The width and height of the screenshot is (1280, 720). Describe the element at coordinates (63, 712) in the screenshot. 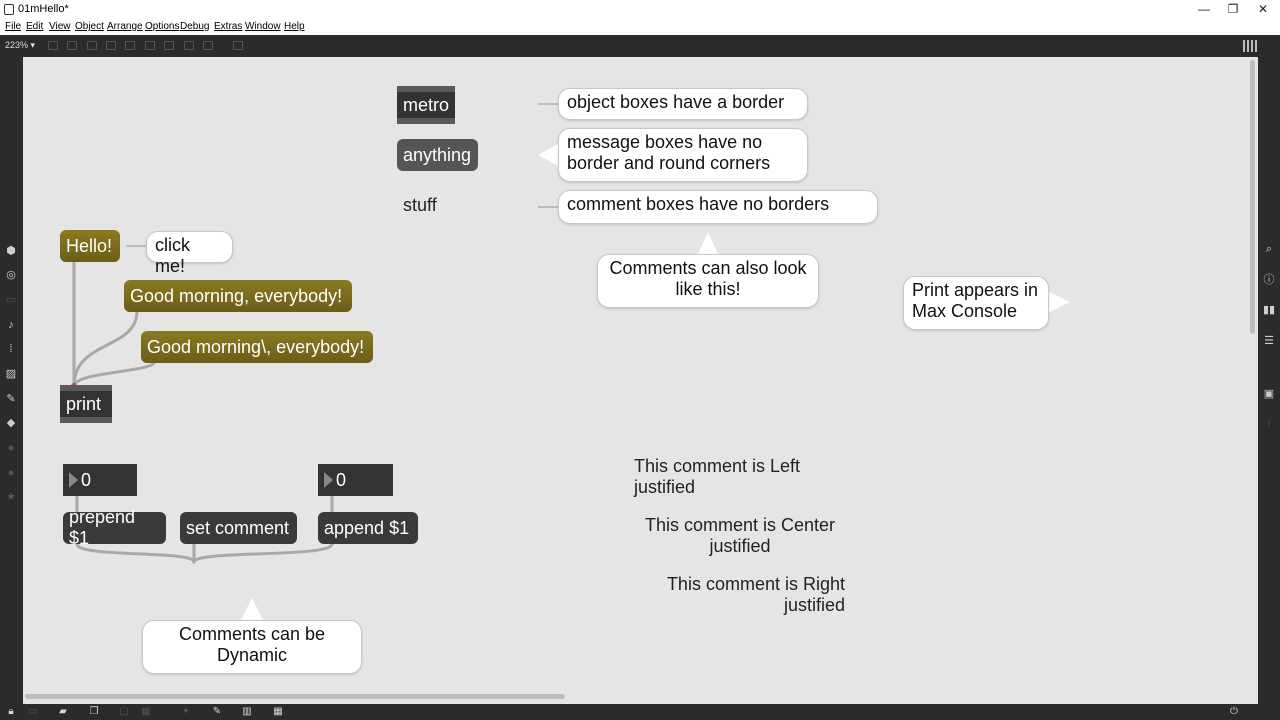

I see `chat-icon: ▰` at that location.